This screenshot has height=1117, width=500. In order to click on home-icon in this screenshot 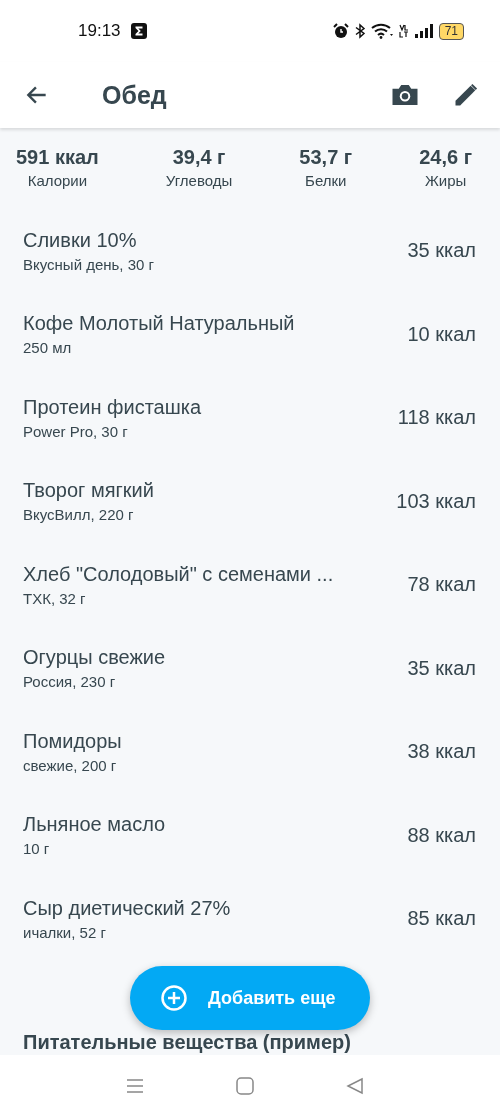, I will do `click(245, 1086)`.